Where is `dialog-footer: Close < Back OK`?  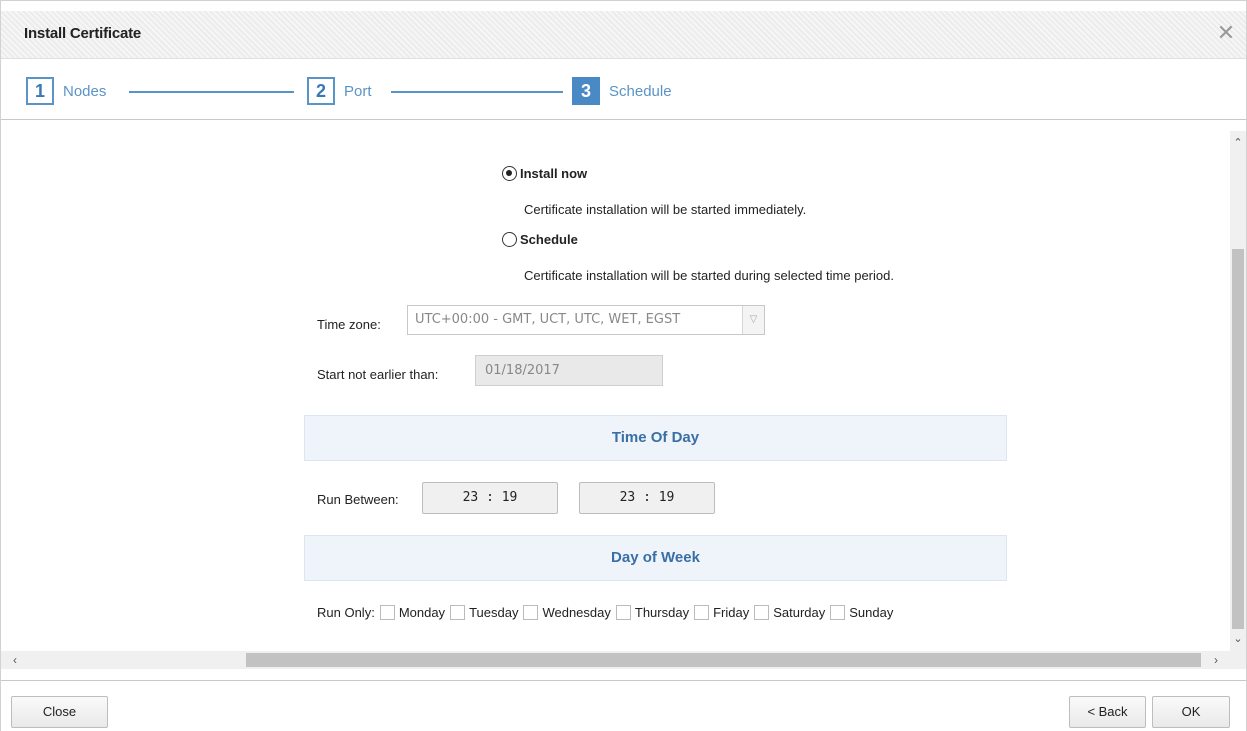
dialog-footer: Close < Back OK is located at coordinates (623, 705).